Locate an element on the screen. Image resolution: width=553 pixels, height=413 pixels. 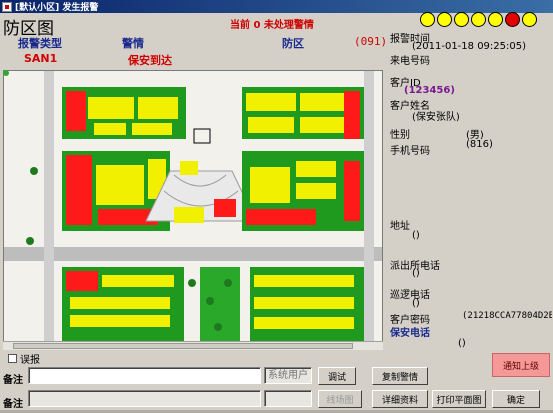
security-phone-label: 保安电话 is located at coordinates (410, 333).